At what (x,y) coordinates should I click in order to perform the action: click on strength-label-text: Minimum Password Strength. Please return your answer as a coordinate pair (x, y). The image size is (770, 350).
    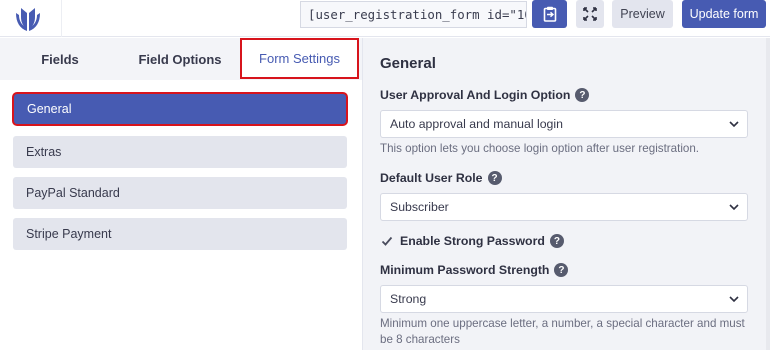
    Looking at the image, I should click on (465, 270).